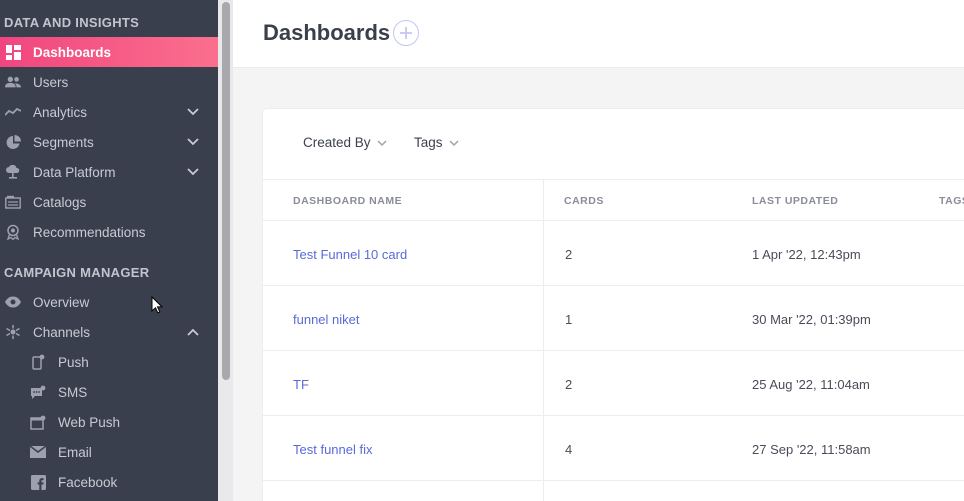  I want to click on sidebar-item-label: Channels, so click(62, 332).